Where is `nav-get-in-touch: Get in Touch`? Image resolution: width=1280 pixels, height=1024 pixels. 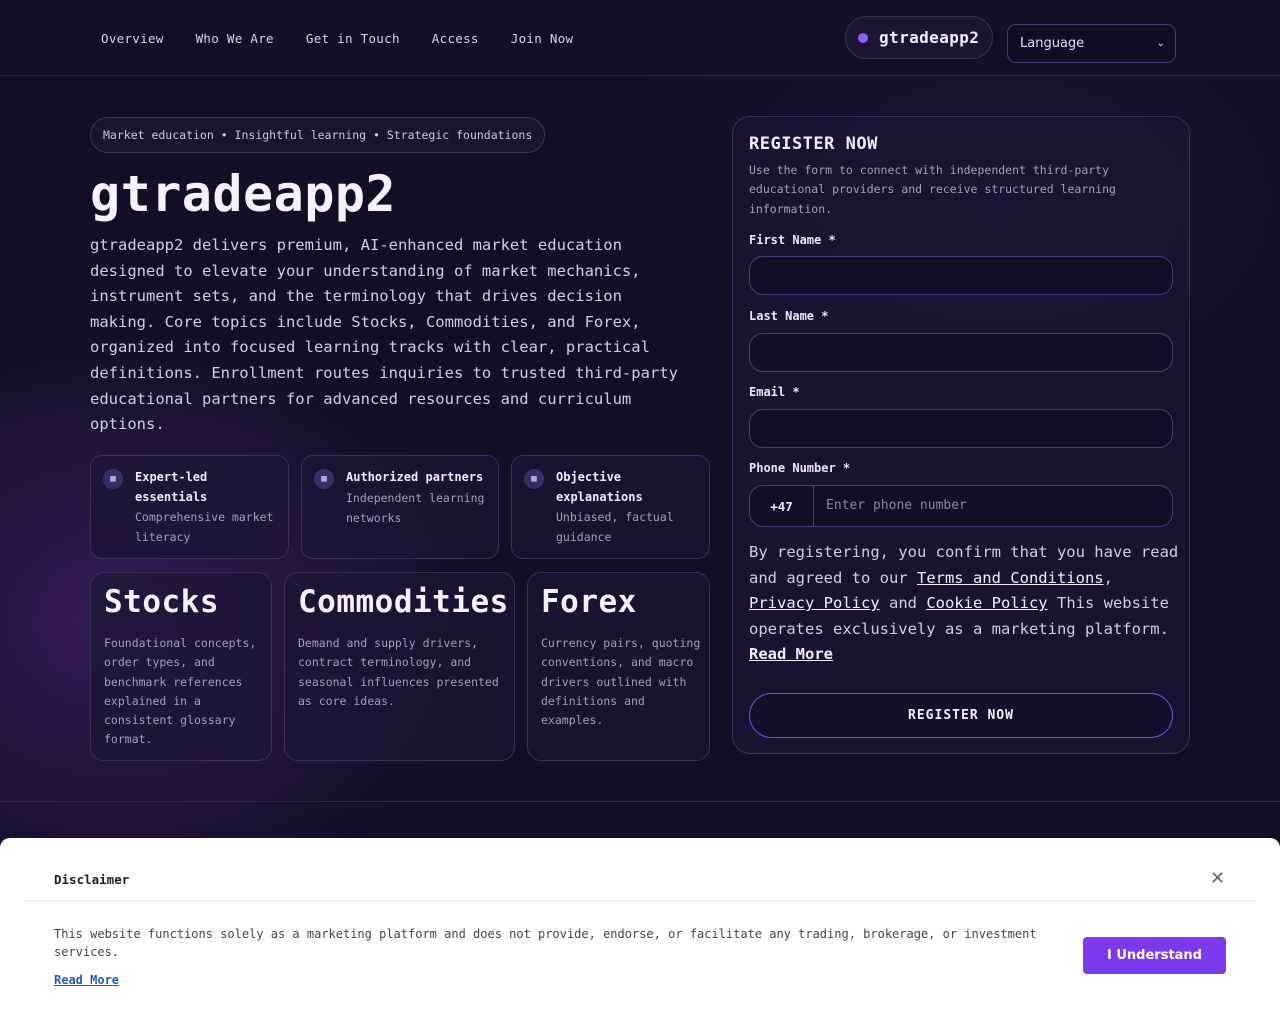 nav-get-in-touch: Get in Touch is located at coordinates (353, 38).